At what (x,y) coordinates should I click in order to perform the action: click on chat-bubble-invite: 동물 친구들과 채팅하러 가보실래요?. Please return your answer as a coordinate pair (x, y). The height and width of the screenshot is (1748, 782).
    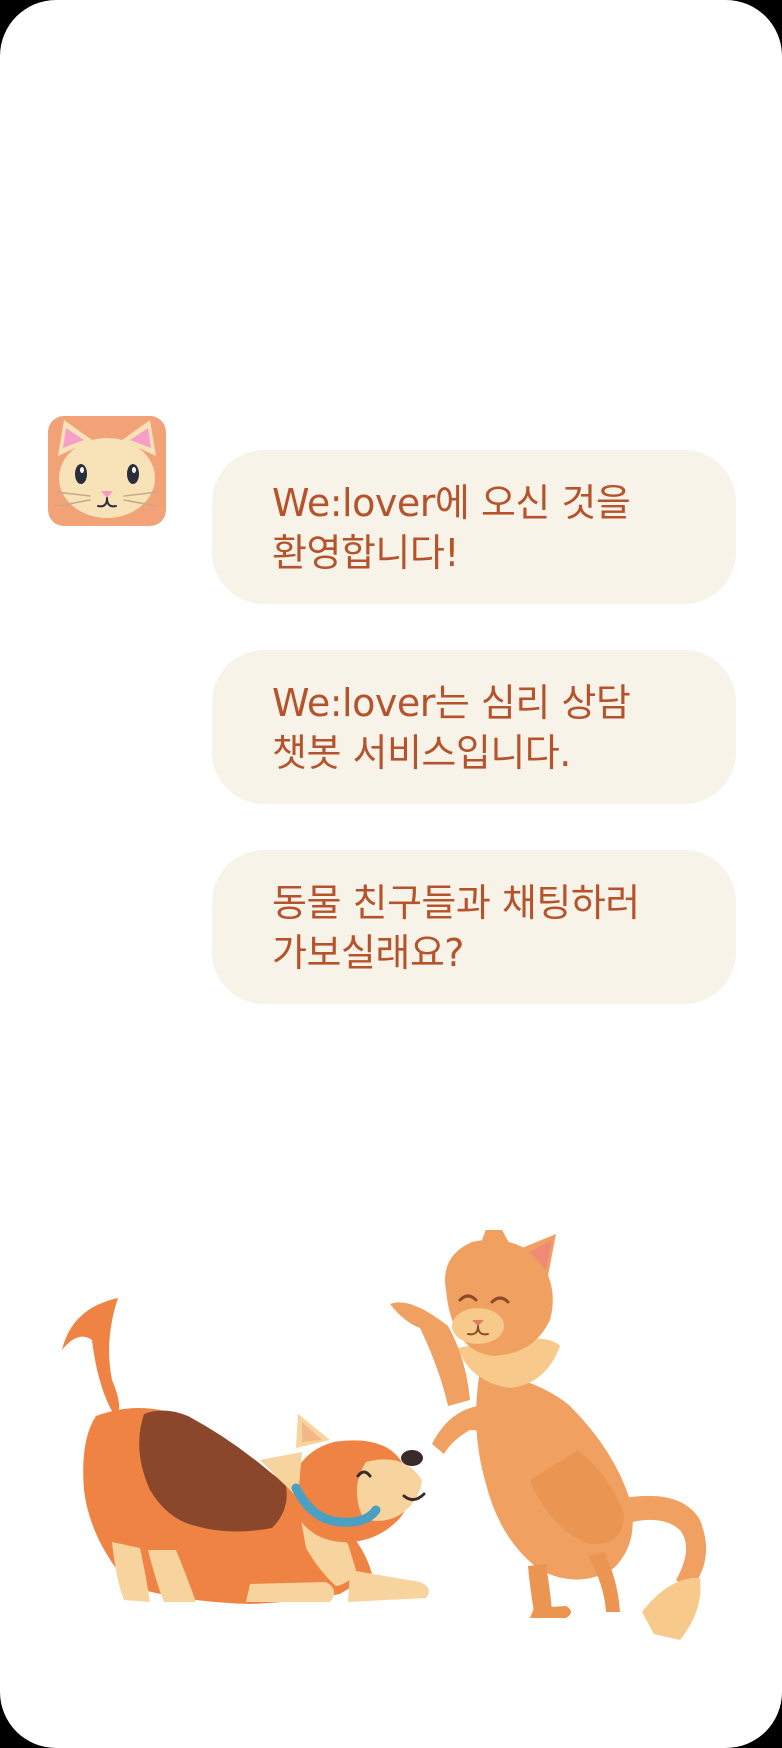
    Looking at the image, I should click on (474, 927).